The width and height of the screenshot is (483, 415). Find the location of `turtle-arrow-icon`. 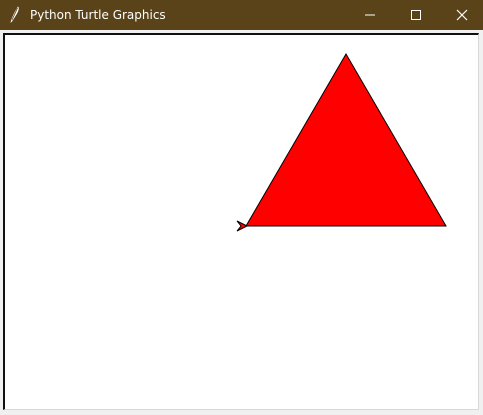

turtle-arrow-icon is located at coordinates (242, 226).